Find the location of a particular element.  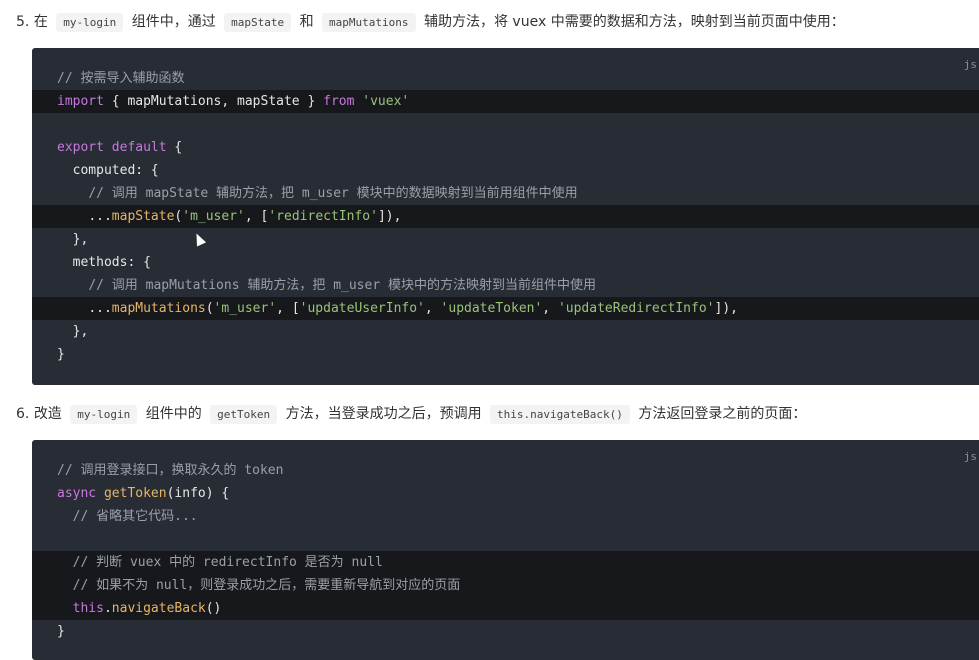

code-token: () is located at coordinates (213, 608).